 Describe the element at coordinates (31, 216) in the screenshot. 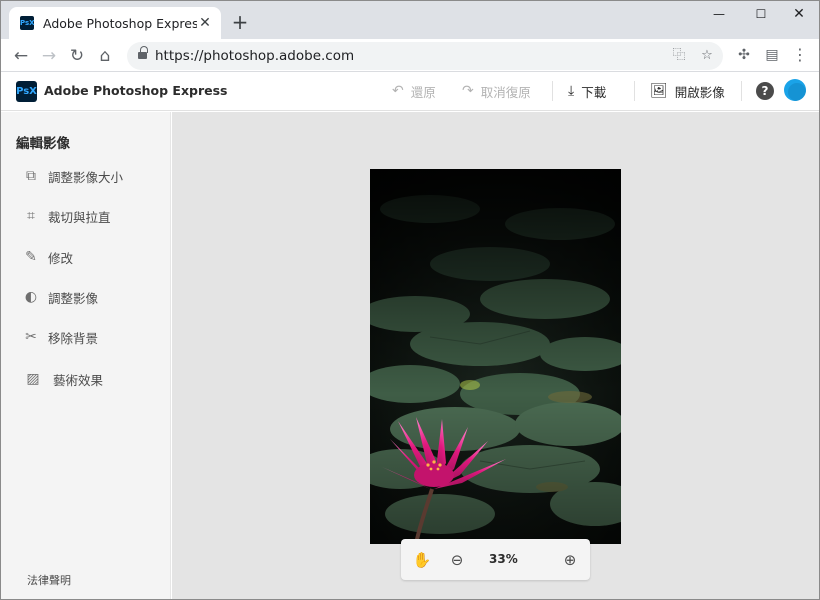

I see `crop-icon: ⌗` at that location.